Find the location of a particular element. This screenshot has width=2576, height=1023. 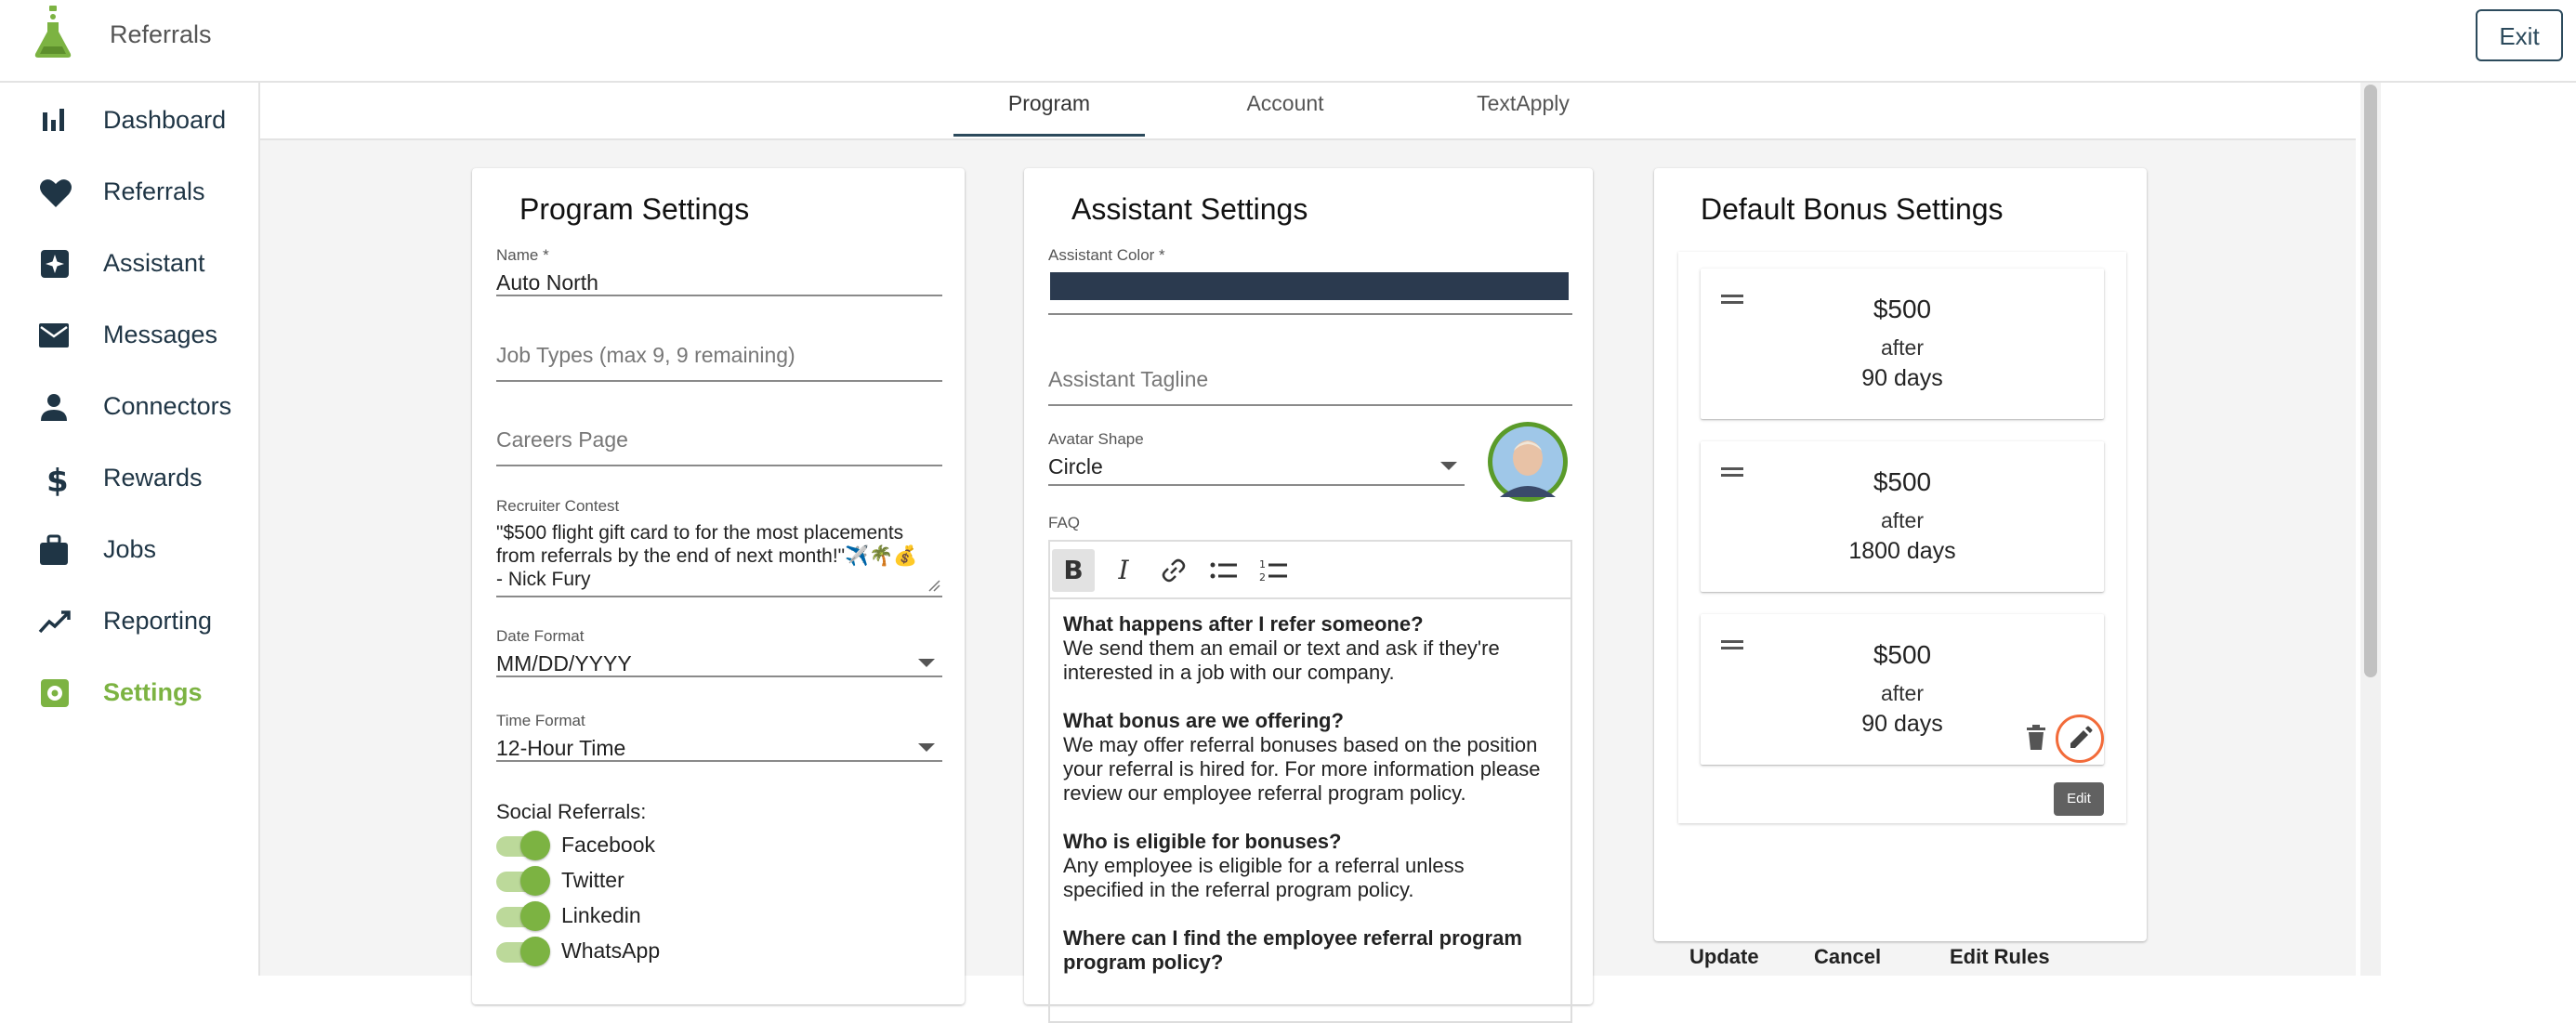

edit-button is located at coordinates (2080, 739).